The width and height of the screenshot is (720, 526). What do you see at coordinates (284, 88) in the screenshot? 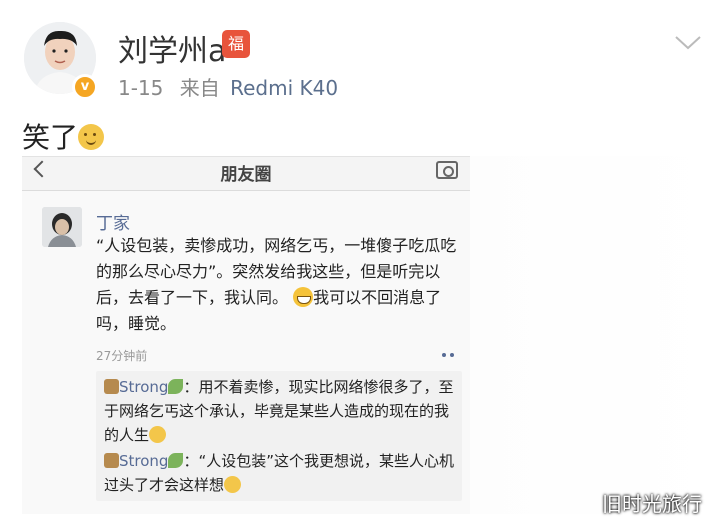
I see `source-device: Redmi K40` at bounding box center [284, 88].